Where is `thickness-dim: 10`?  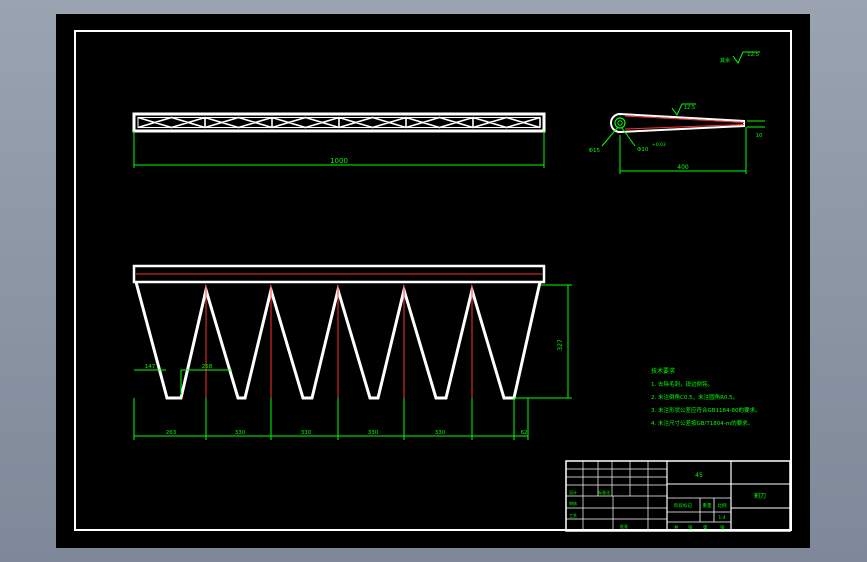 thickness-dim: 10 is located at coordinates (759, 136).